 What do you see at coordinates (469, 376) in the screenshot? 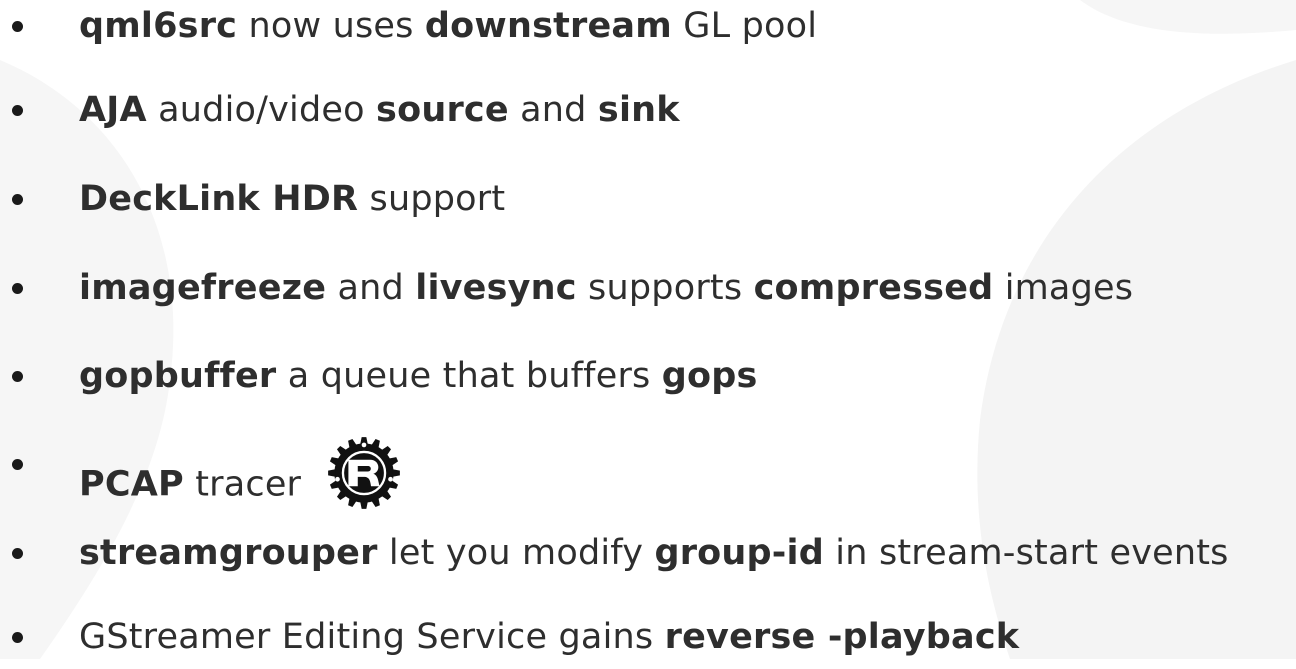
I see `text: a queue that buffers` at bounding box center [469, 376].